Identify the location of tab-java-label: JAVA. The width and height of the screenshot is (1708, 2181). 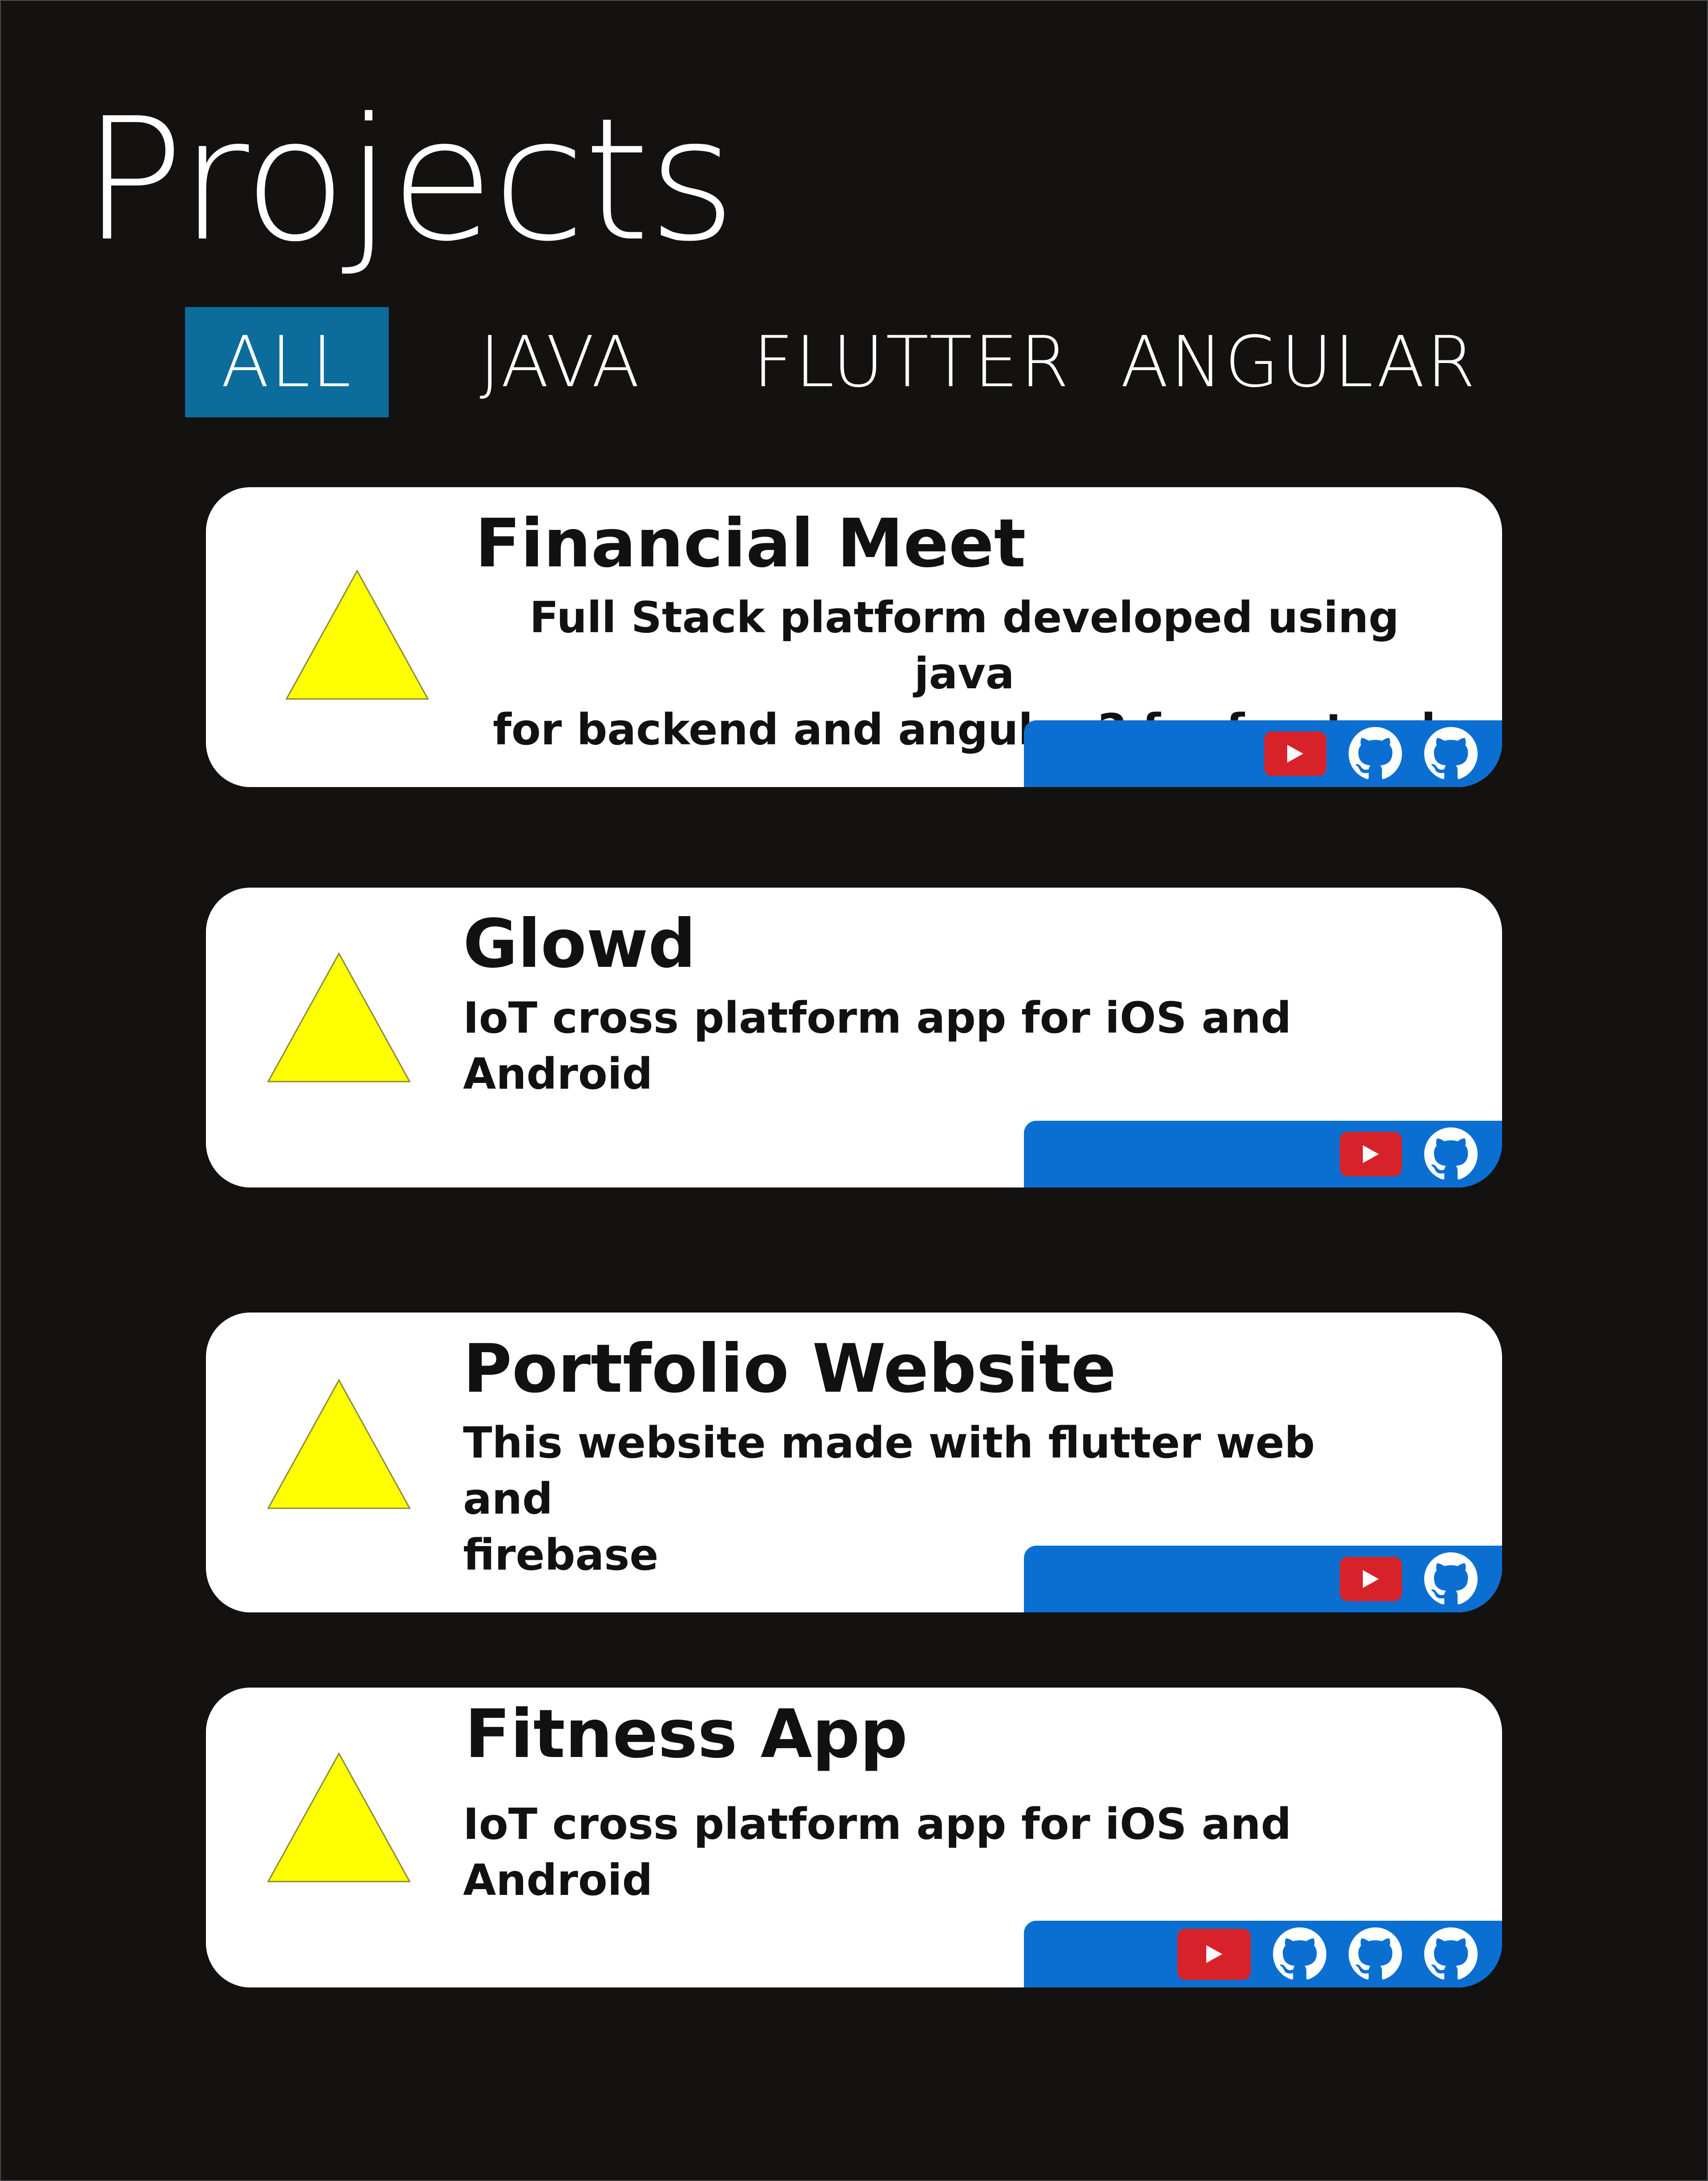
(560, 362).